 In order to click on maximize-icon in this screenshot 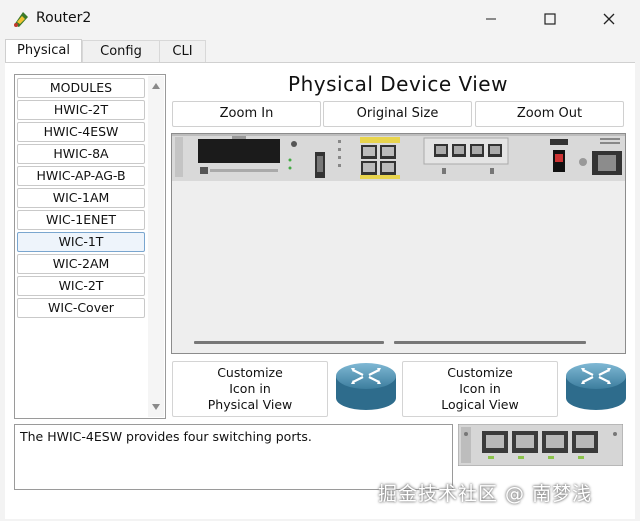, I will do `click(550, 19)`.